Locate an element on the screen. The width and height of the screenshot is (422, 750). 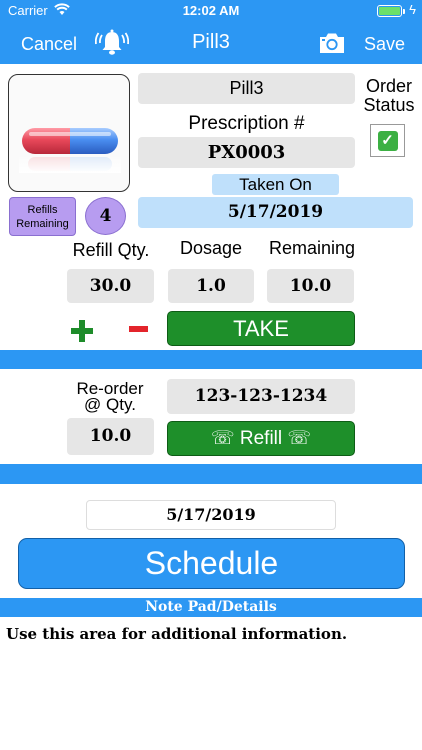
taken-on-label: Taken On is located at coordinates (275, 184).